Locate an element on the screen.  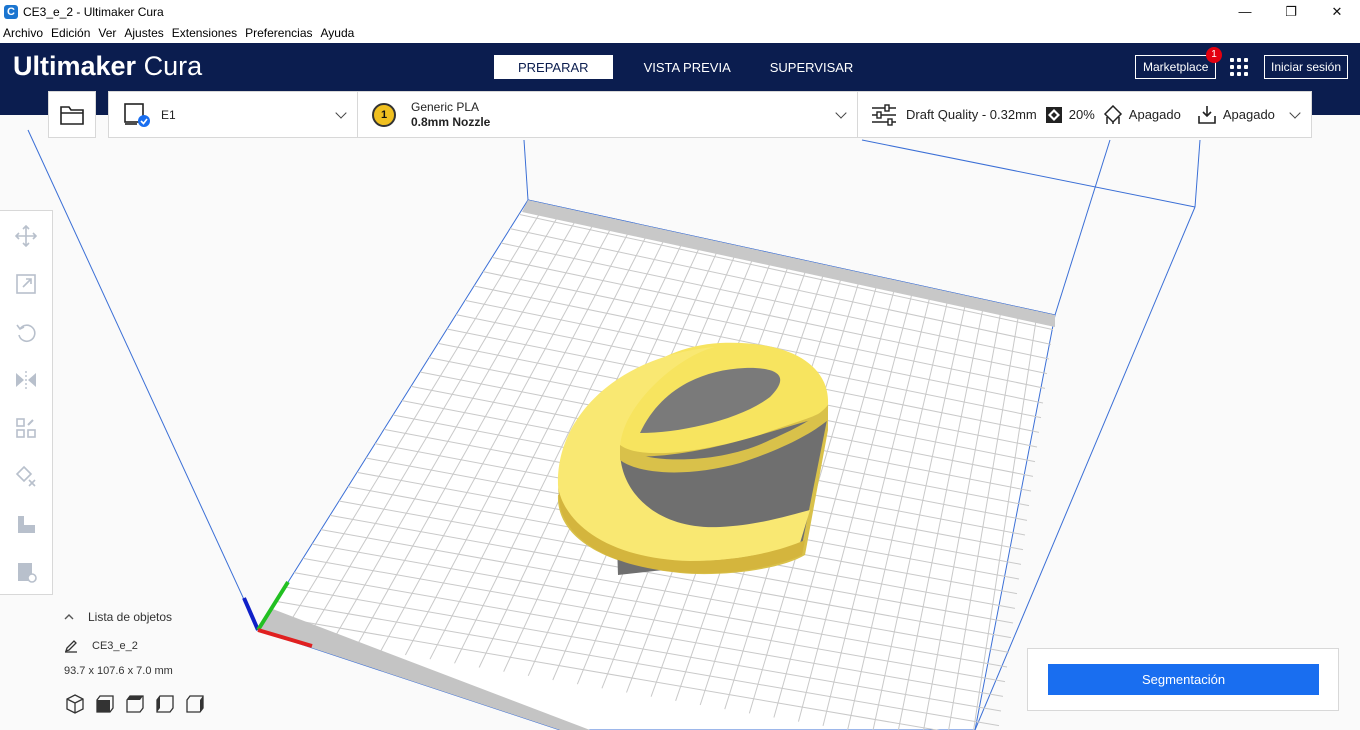
view-orientation-buttons is located at coordinates (139, 704).